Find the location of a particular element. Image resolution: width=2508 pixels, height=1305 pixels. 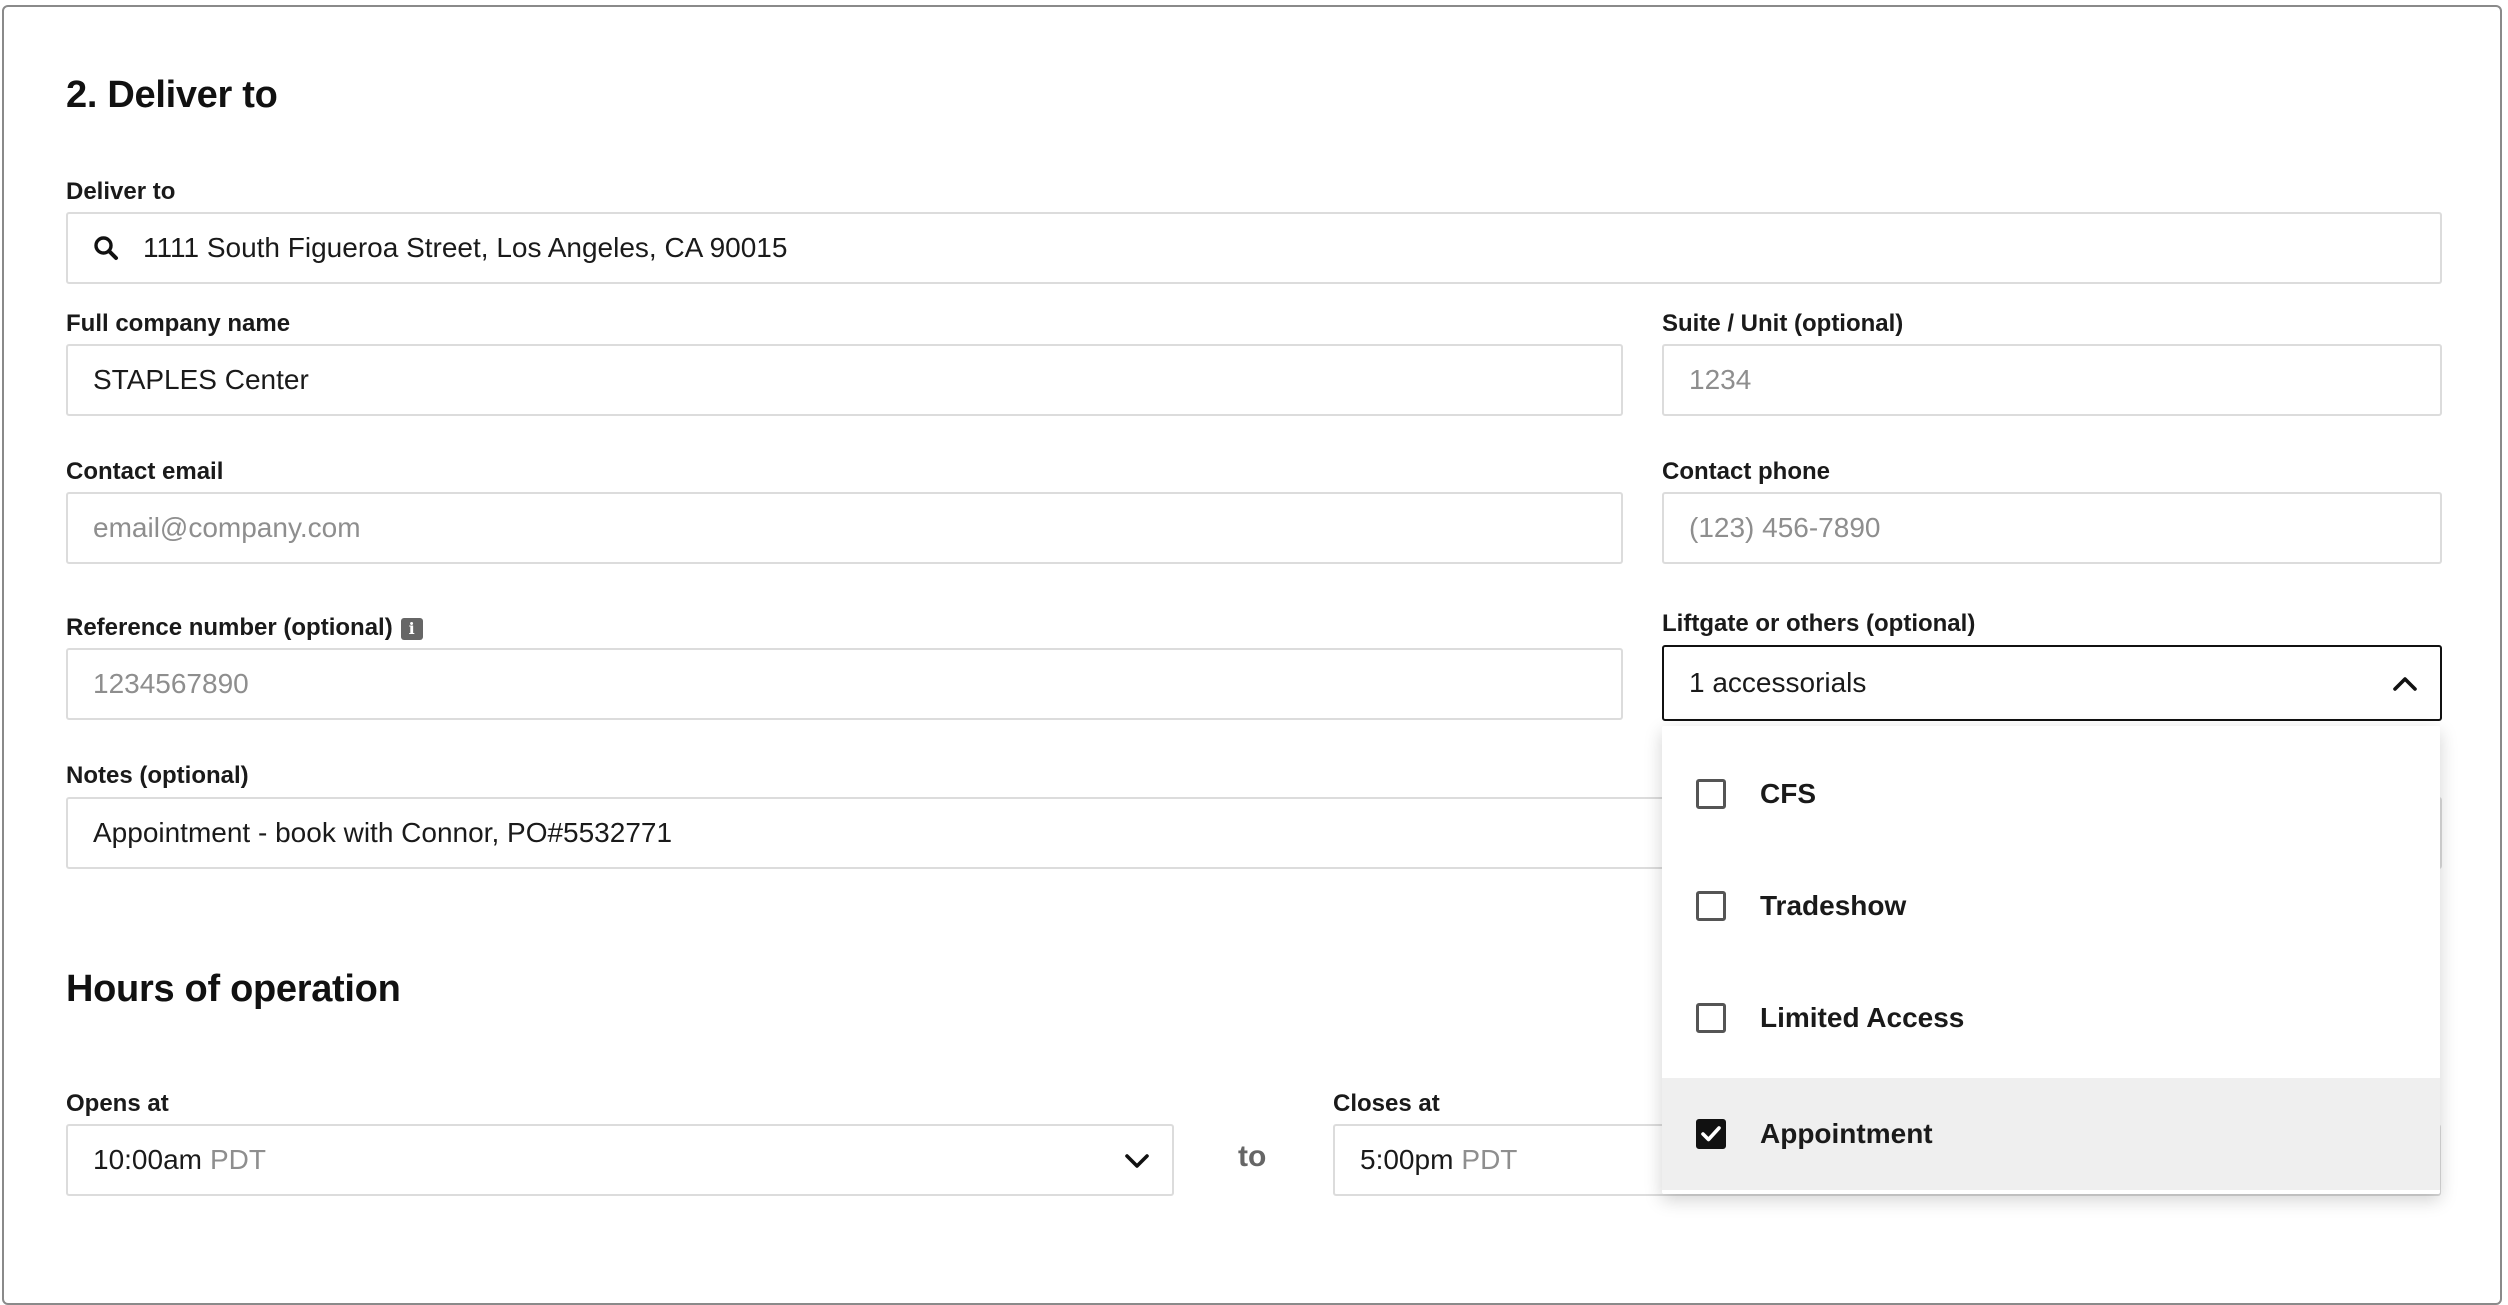

email-placeholder: email@company.com is located at coordinates (227, 527).